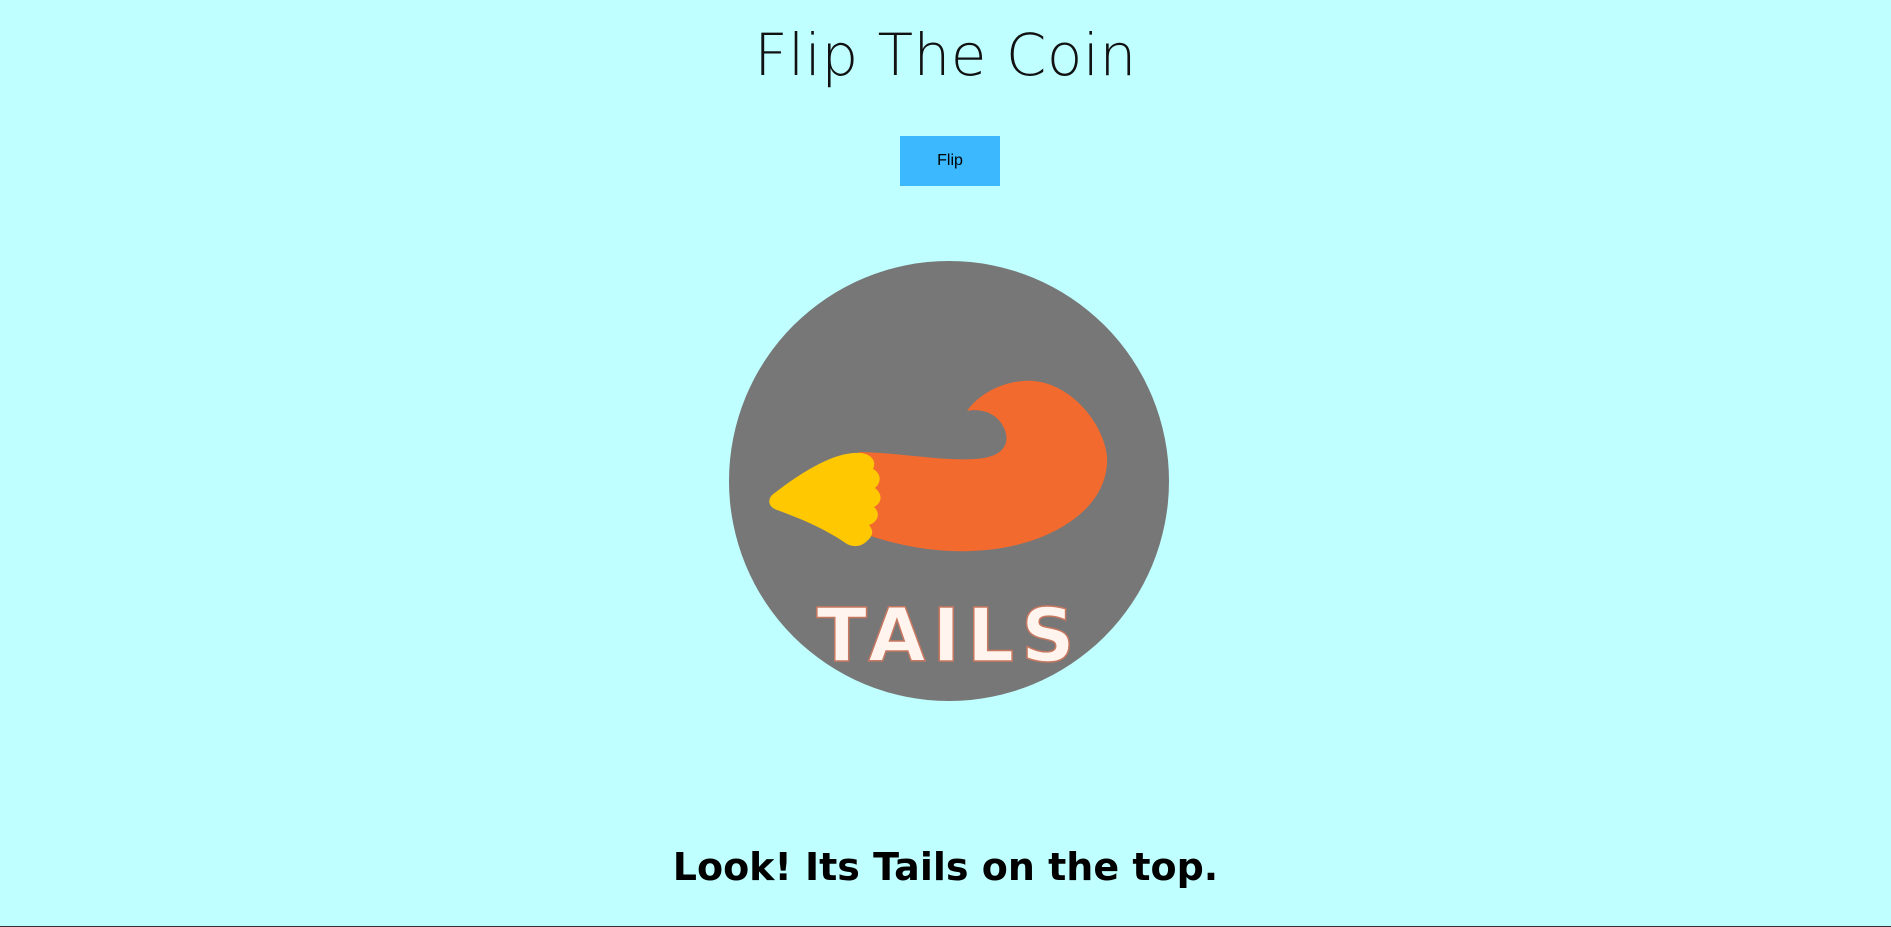 This screenshot has width=1891, height=927. Describe the element at coordinates (949, 636) in the screenshot. I see `coin-face-label: TAILS` at that location.